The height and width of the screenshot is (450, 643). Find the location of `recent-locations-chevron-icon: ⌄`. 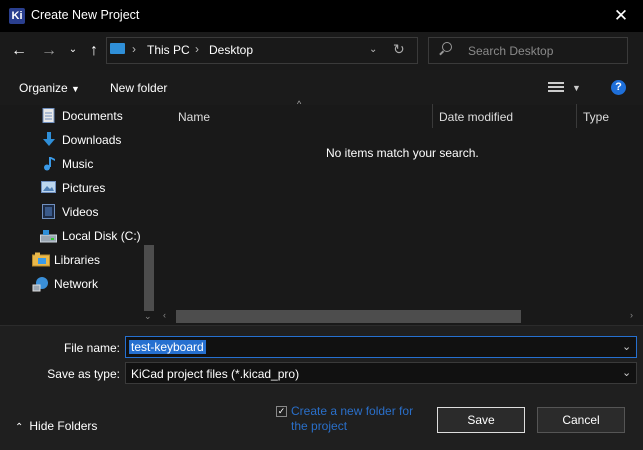

recent-locations-chevron-icon: ⌄ is located at coordinates (73, 50).